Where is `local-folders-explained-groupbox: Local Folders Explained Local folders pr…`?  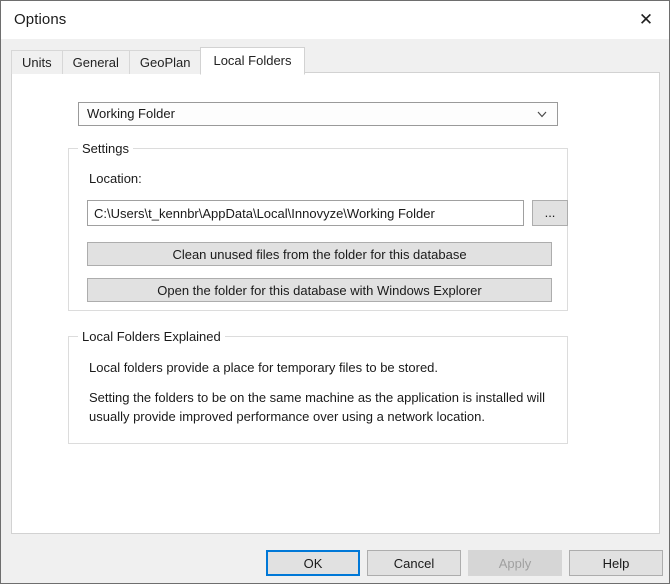 local-folders-explained-groupbox: Local Folders Explained Local folders pr… is located at coordinates (318, 386).